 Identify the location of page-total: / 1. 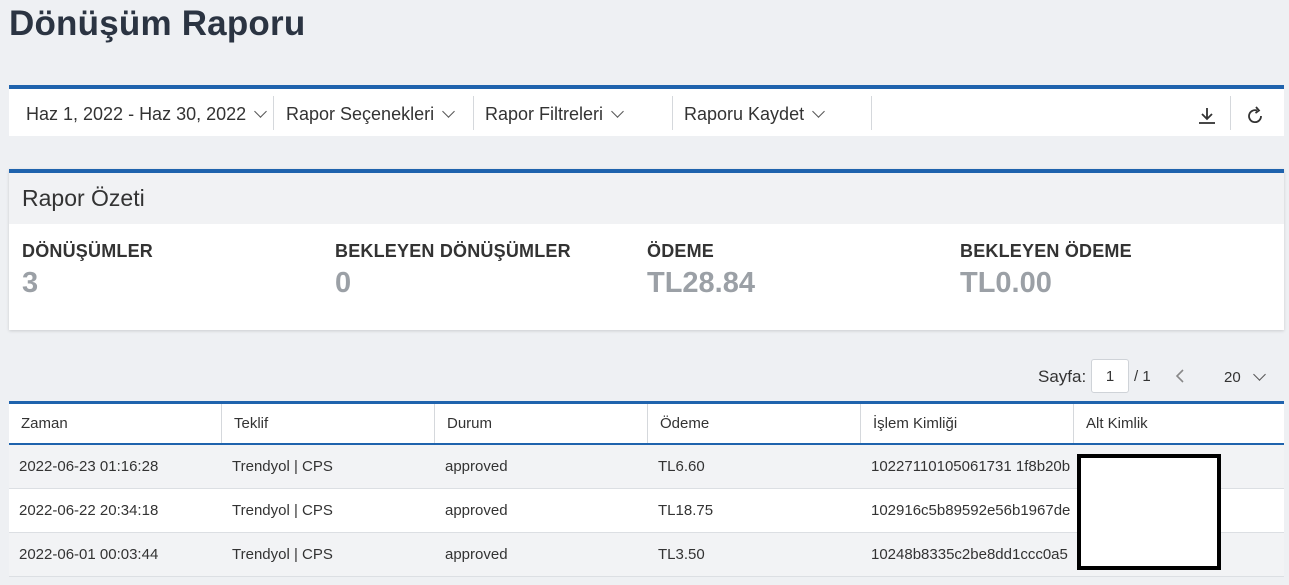
(1142, 376).